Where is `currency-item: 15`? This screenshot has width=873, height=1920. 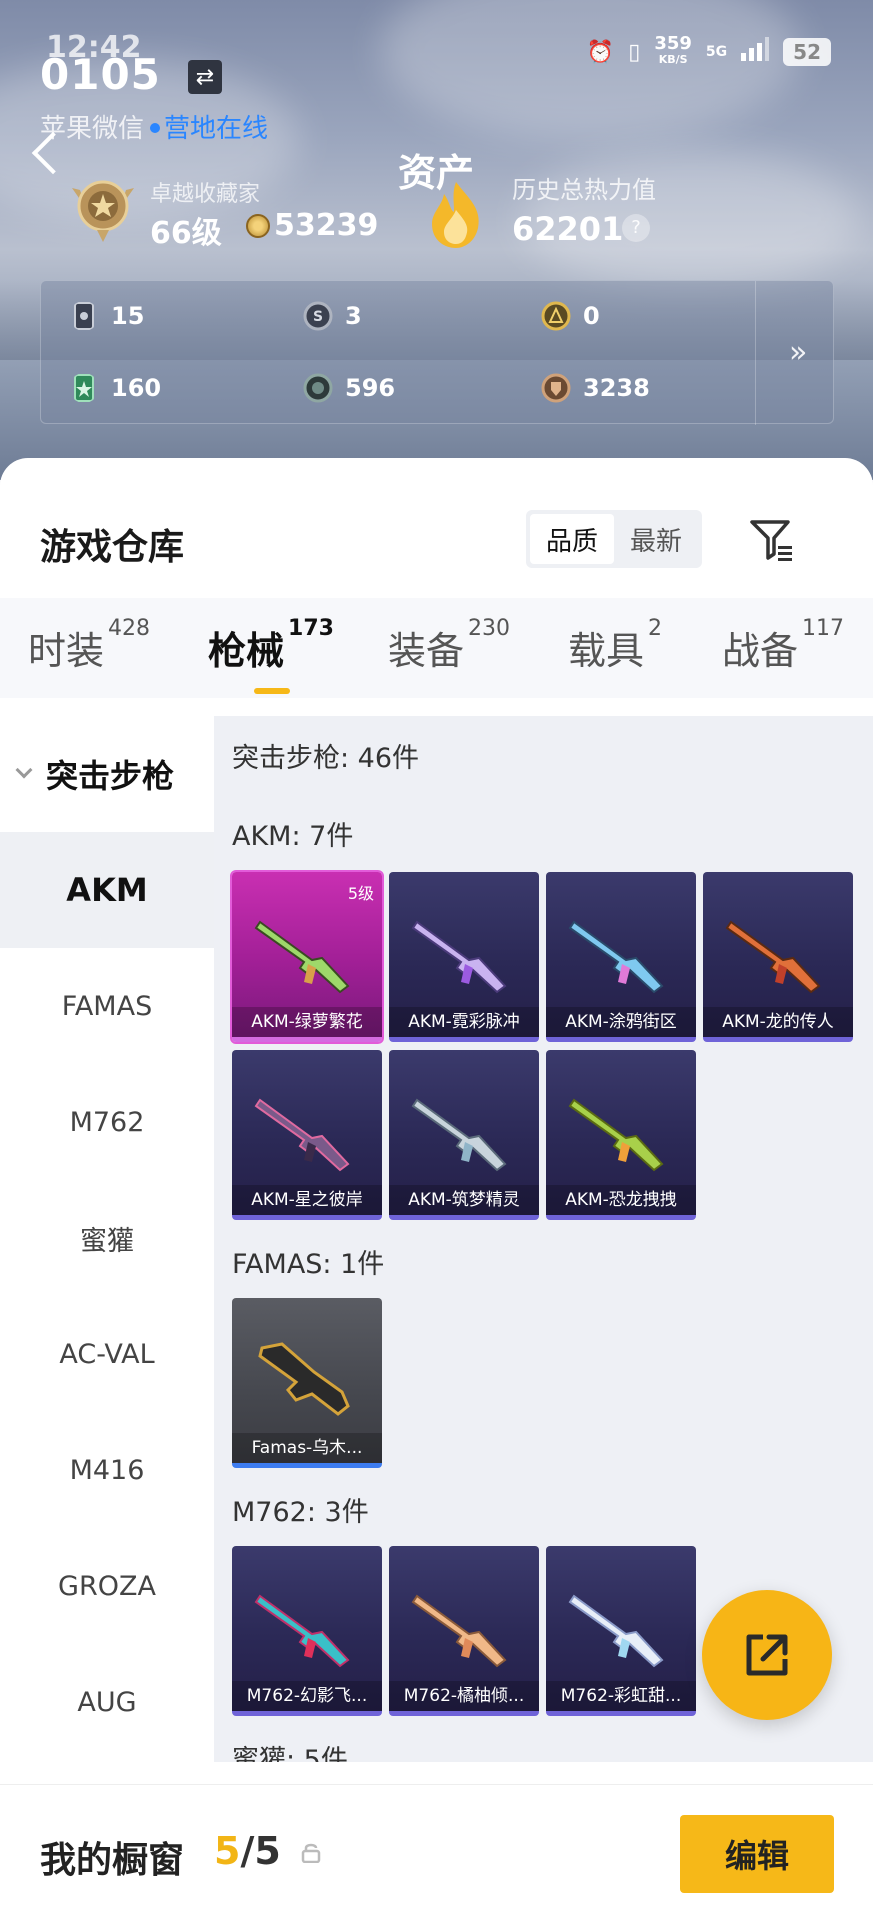
currency-item: 15 is located at coordinates (106, 316).